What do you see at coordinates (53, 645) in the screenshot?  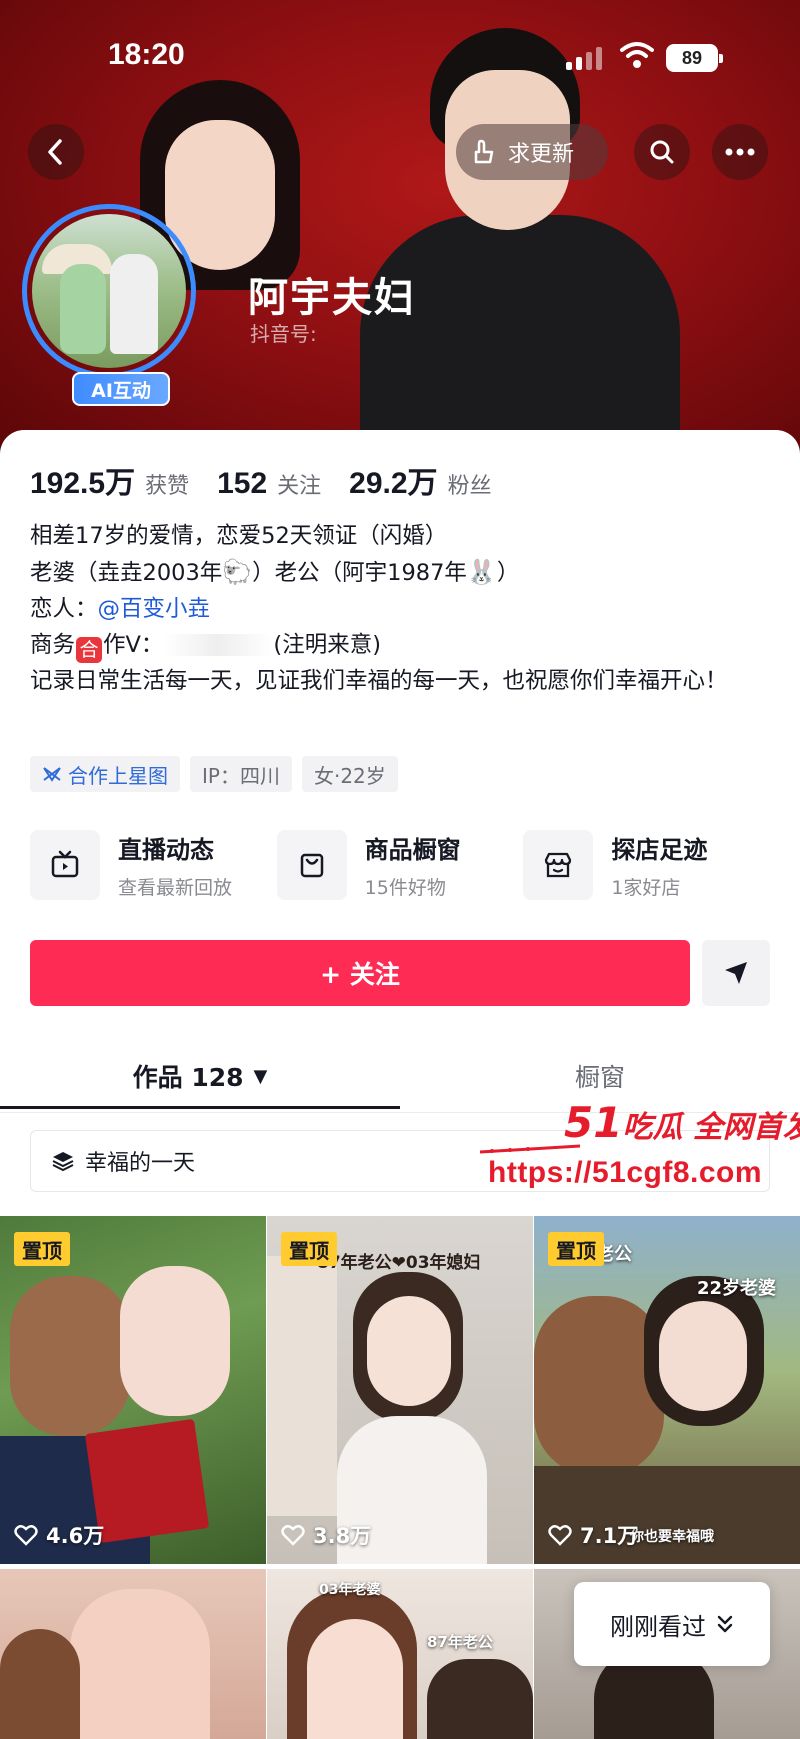 I see `bio-business-a: 商务` at bounding box center [53, 645].